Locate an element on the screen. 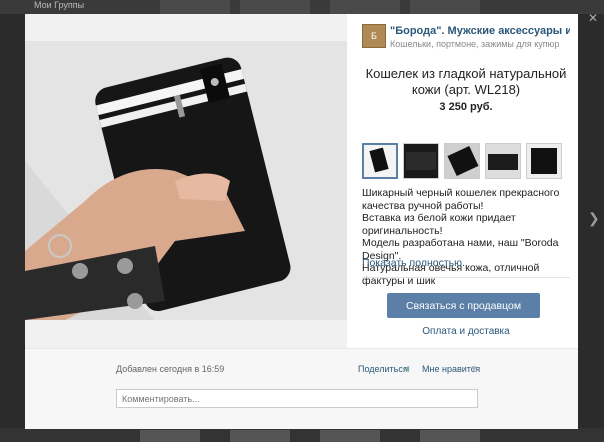  megaphone-icon: ◀ is located at coordinates (406, 368).